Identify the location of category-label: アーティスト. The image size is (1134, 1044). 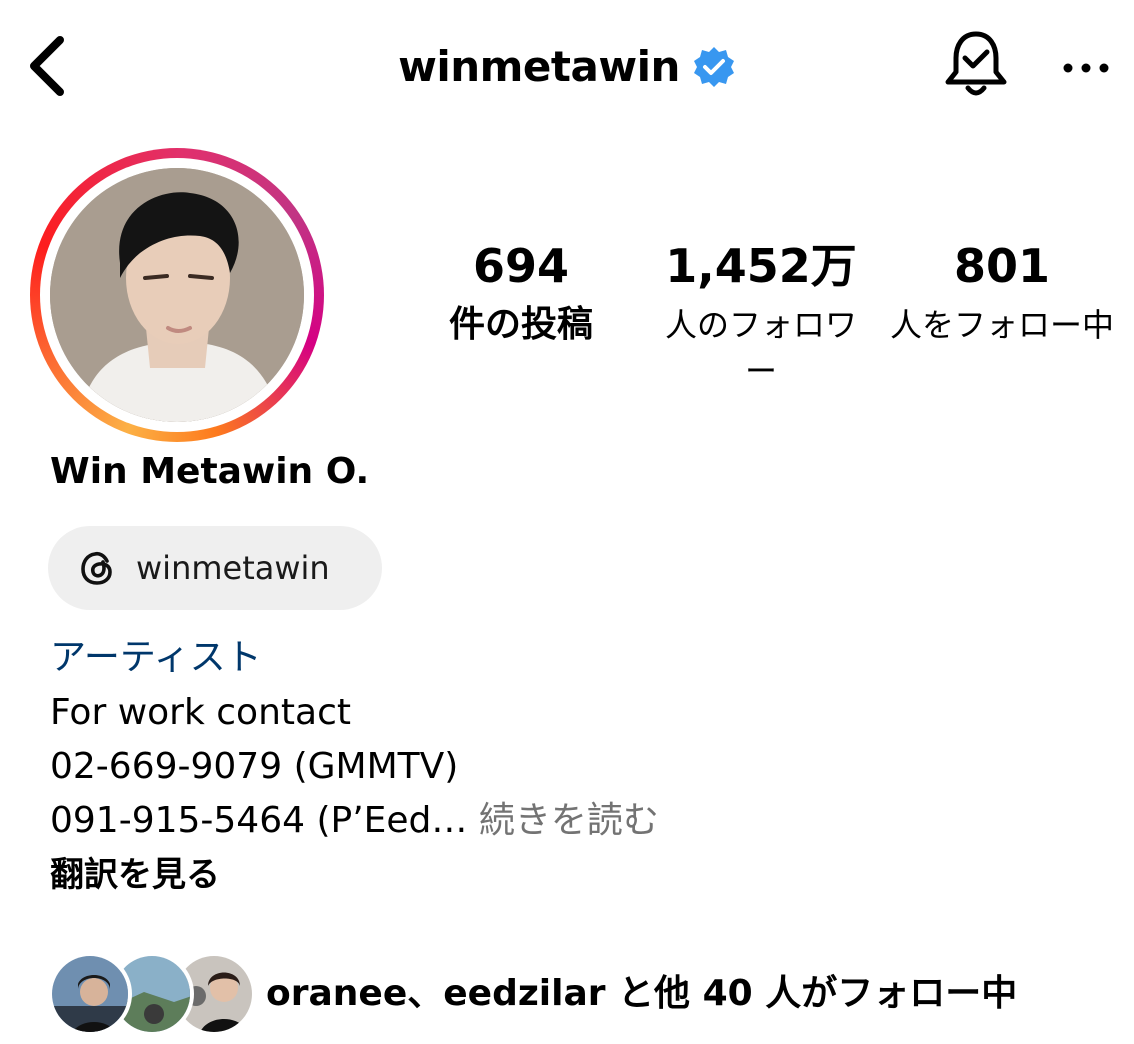
(156, 658).